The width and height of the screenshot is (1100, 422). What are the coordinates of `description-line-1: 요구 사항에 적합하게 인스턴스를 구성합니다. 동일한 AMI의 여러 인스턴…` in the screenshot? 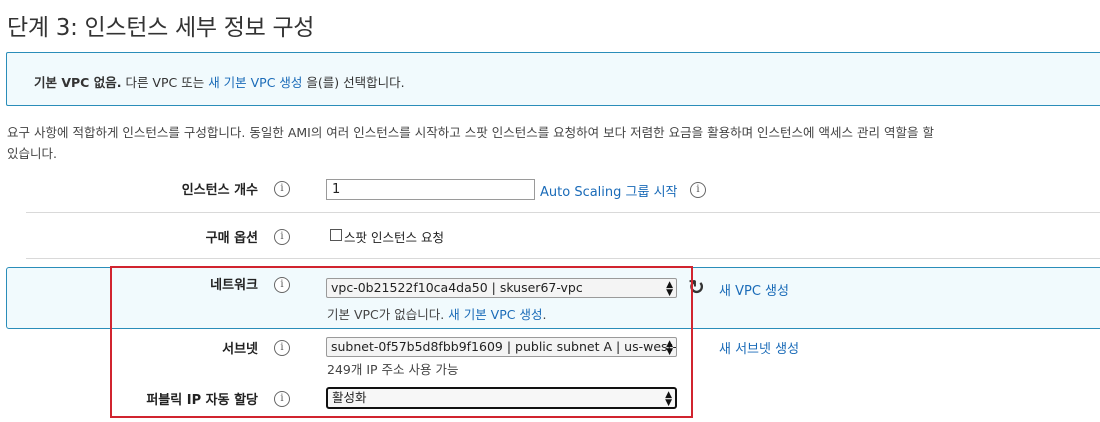 It's located at (470, 132).